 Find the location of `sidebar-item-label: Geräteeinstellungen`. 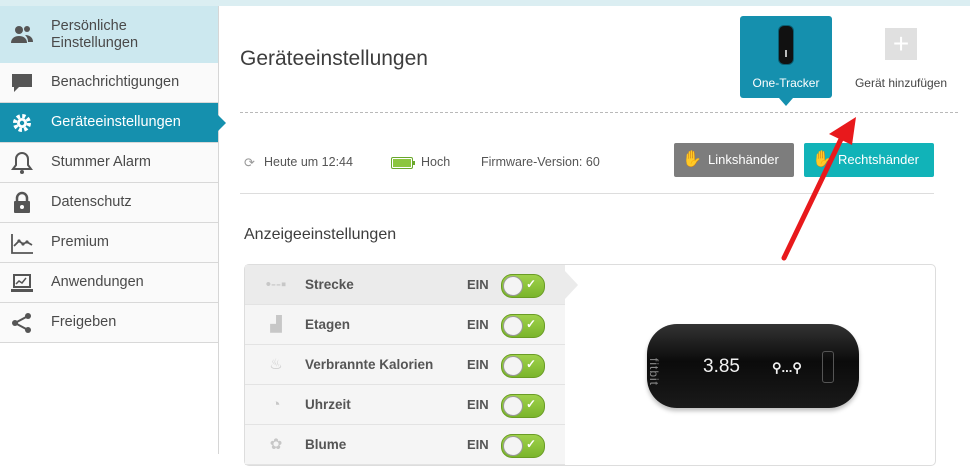

sidebar-item-label: Geräteeinstellungen is located at coordinates (116, 122).